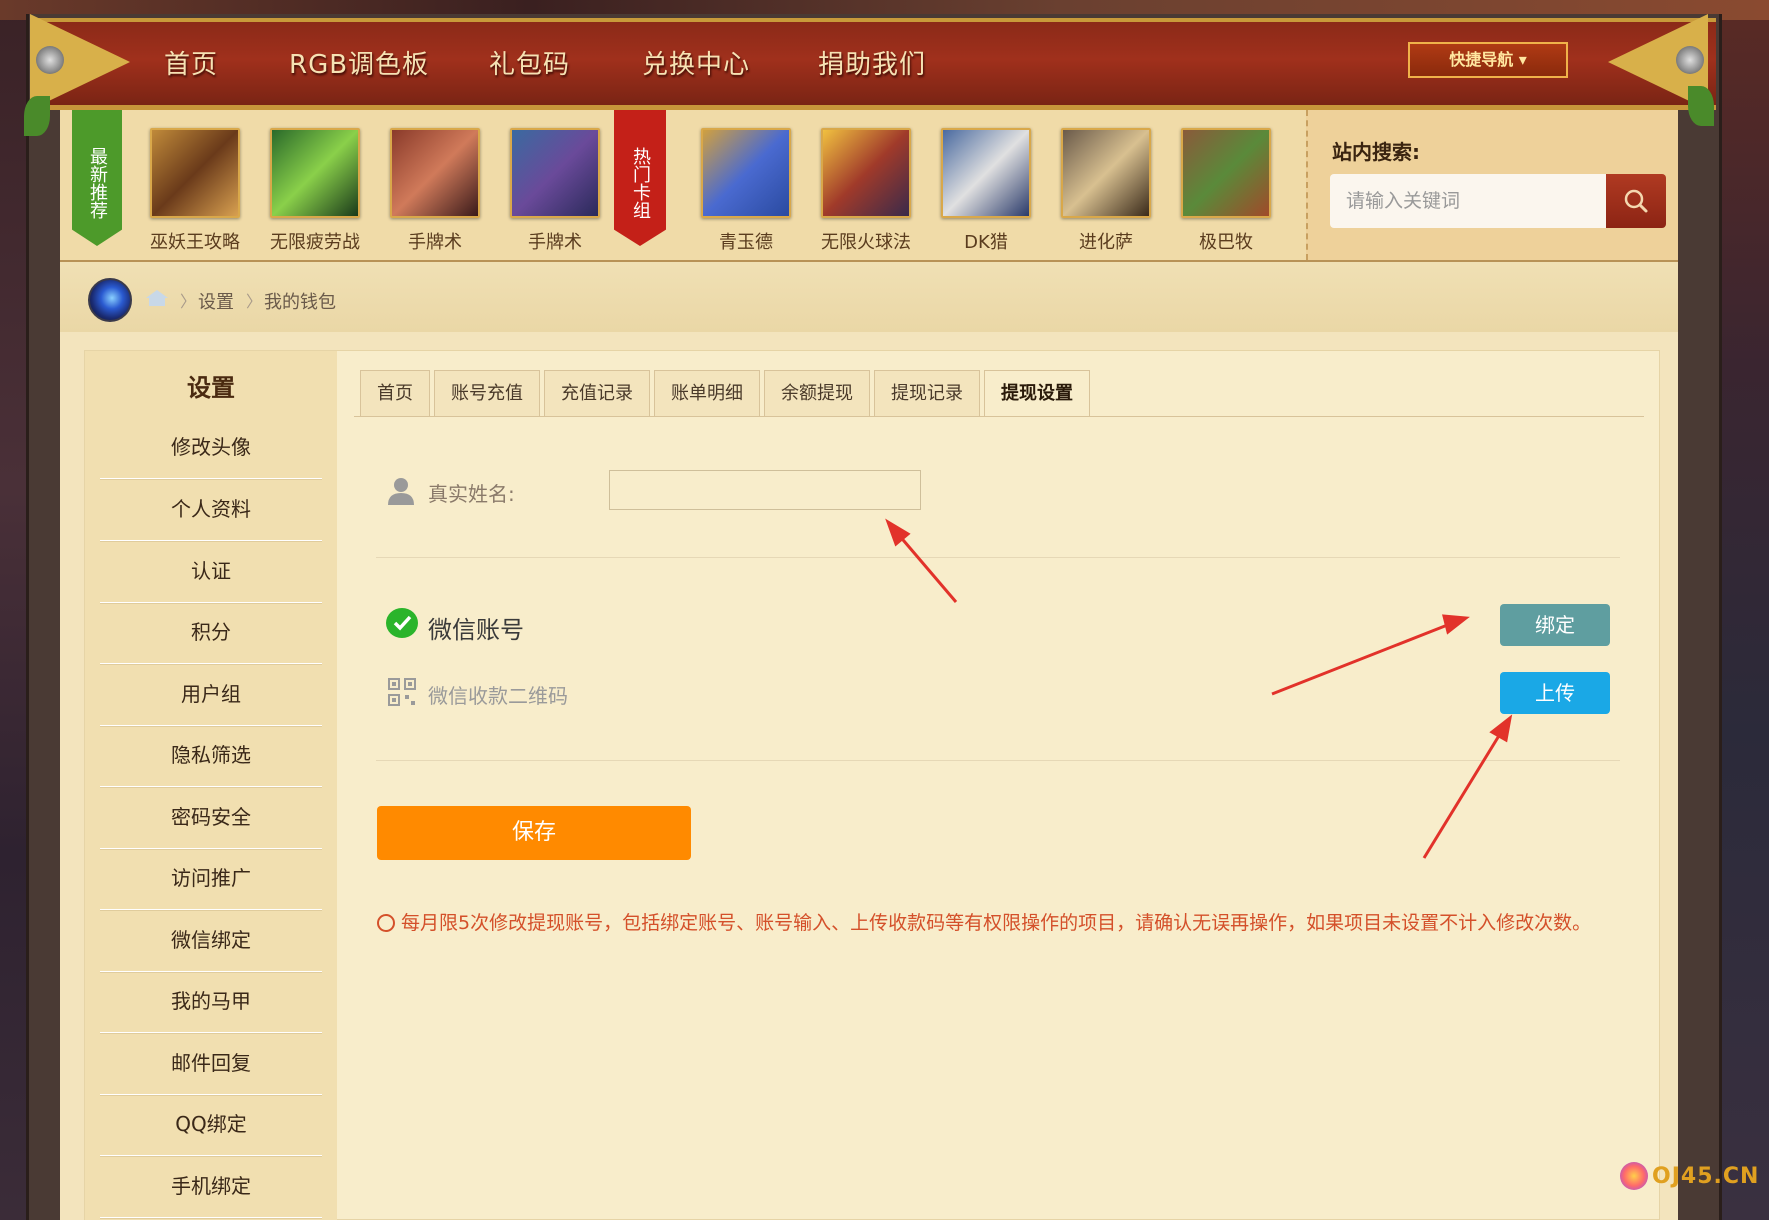 The width and height of the screenshot is (1769, 1220). I want to click on real-name-input, so click(765, 490).